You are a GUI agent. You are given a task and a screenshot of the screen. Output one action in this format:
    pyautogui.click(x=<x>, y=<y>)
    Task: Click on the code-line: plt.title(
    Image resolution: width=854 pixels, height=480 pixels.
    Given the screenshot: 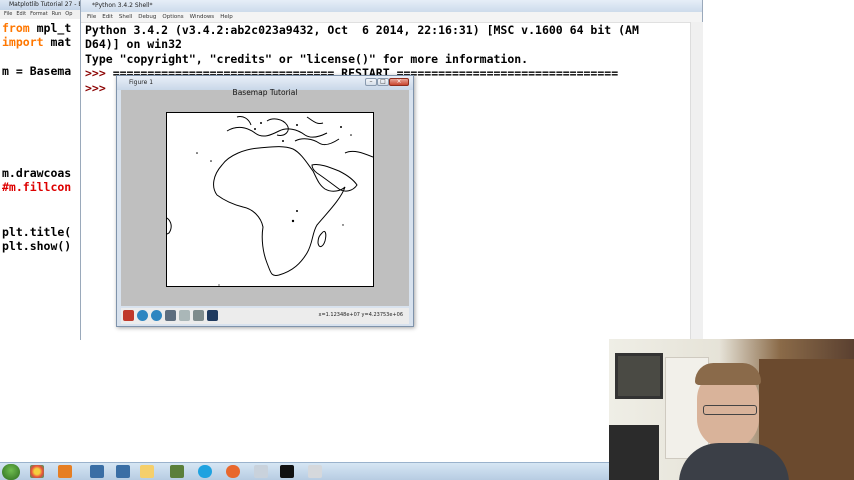 What is the action you would take?
    pyautogui.click(x=36, y=232)
    